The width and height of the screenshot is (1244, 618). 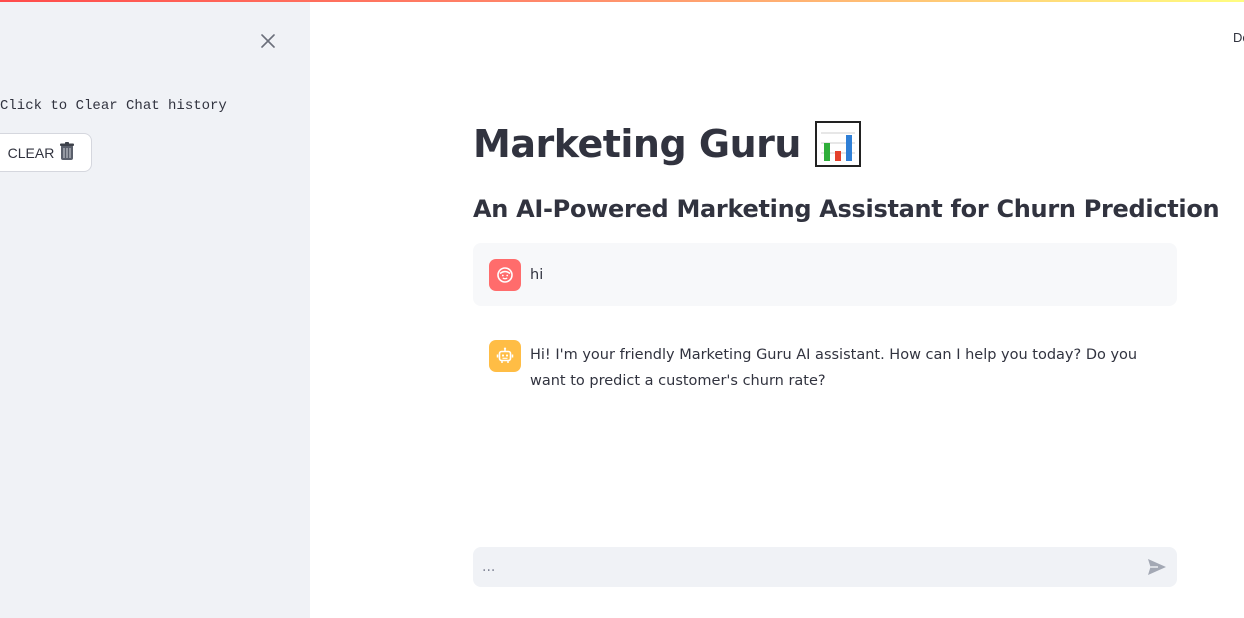 What do you see at coordinates (825, 274) in the screenshot?
I see `chat-message-user: hi` at bounding box center [825, 274].